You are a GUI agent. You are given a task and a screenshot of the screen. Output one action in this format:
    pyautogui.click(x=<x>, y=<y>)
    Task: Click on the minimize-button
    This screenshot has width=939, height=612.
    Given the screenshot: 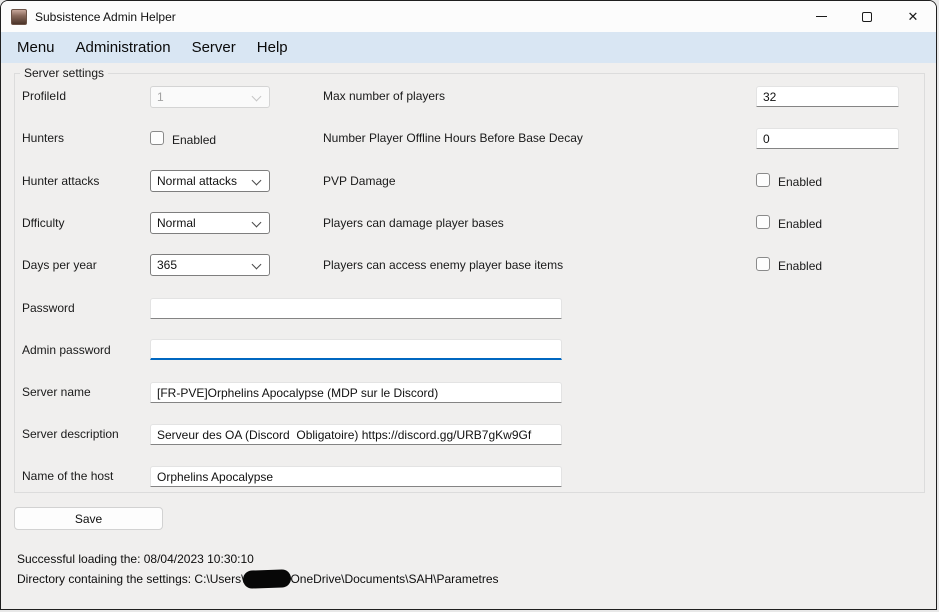 What is the action you would take?
    pyautogui.click(x=821, y=16)
    